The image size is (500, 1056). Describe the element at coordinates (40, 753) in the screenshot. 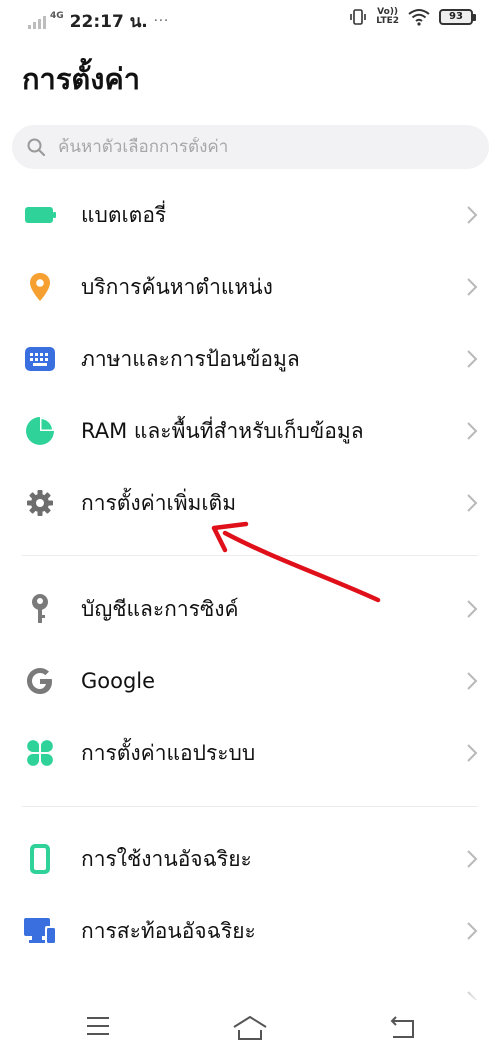

I see `apps-clover-icon` at that location.